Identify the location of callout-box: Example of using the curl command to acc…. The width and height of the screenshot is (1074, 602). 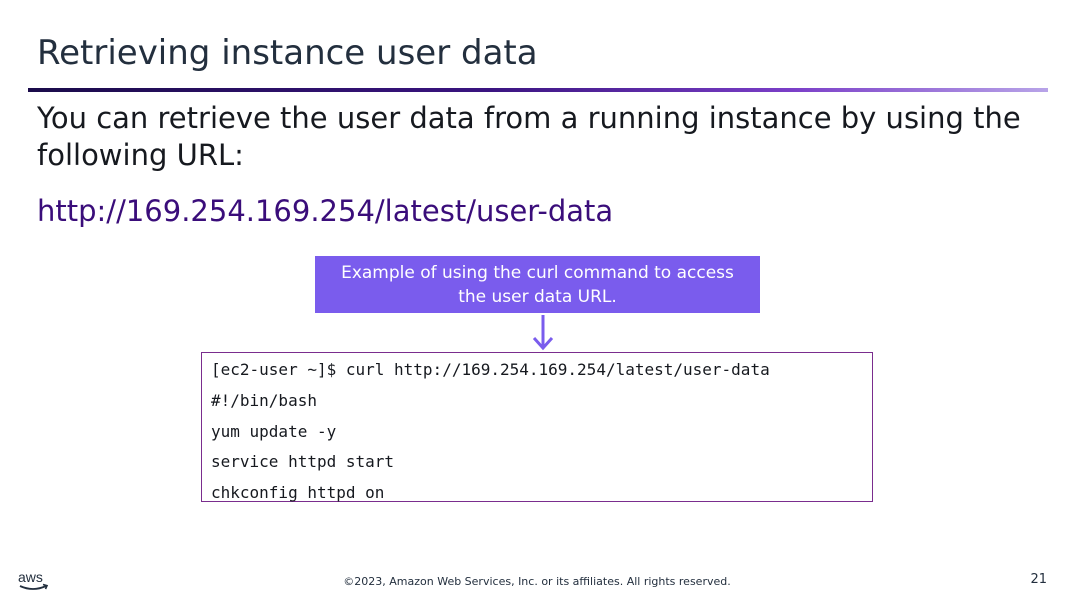
(537, 284).